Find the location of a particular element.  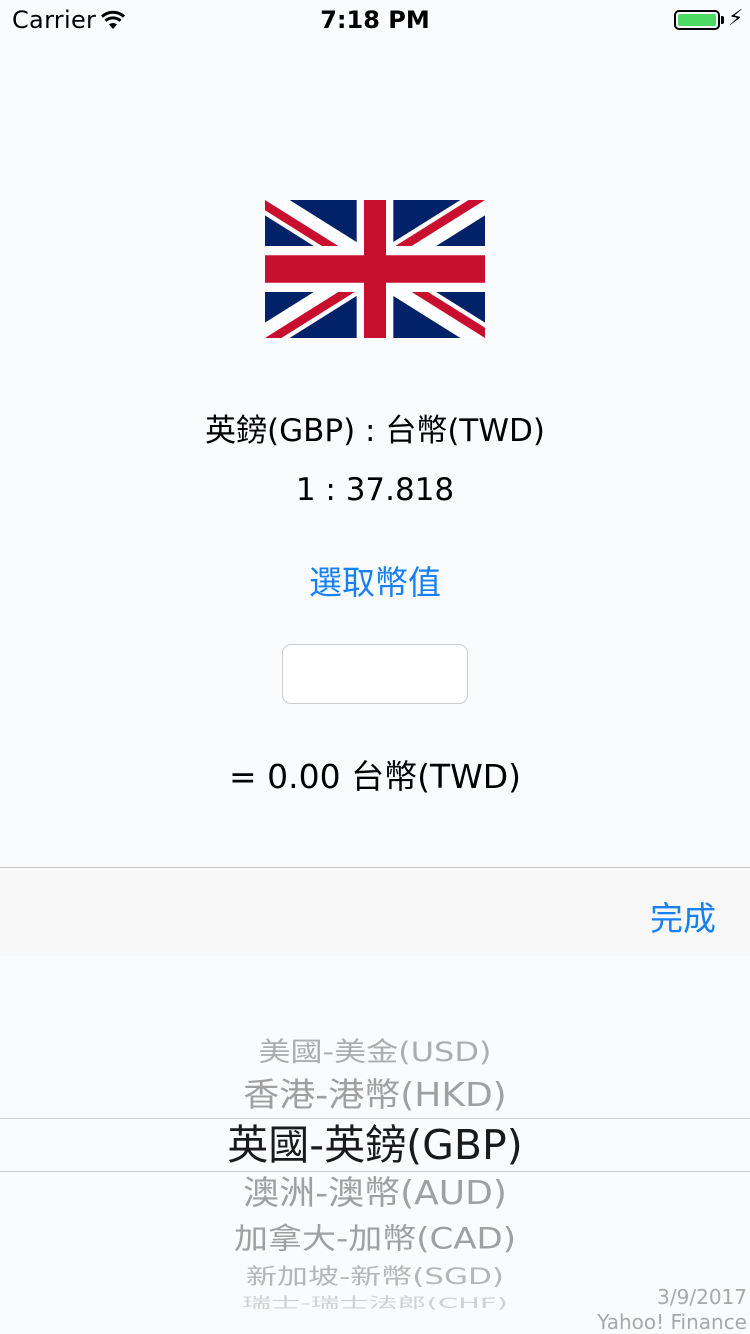

rate-date-label: 3/9/2017 is located at coordinates (702, 1297).